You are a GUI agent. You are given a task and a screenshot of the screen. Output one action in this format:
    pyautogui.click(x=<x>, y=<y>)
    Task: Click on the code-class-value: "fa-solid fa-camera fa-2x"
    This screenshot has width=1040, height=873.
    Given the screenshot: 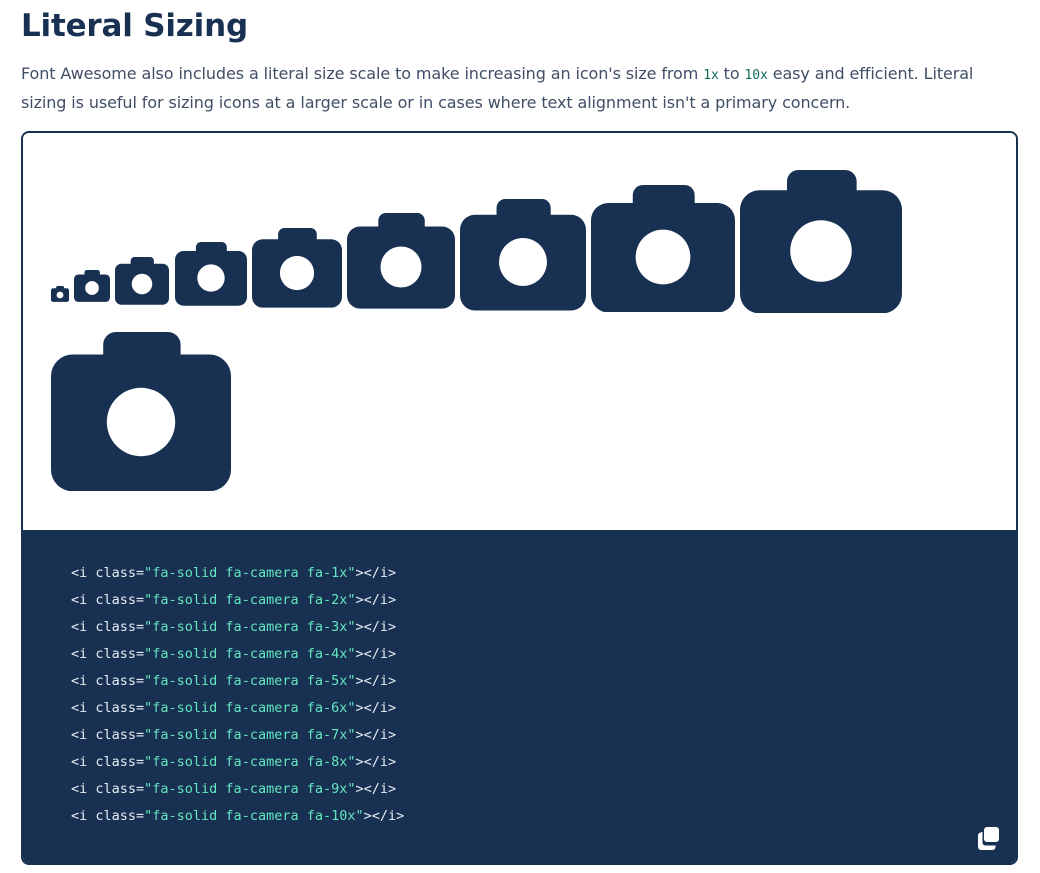 What is the action you would take?
    pyautogui.click(x=250, y=600)
    